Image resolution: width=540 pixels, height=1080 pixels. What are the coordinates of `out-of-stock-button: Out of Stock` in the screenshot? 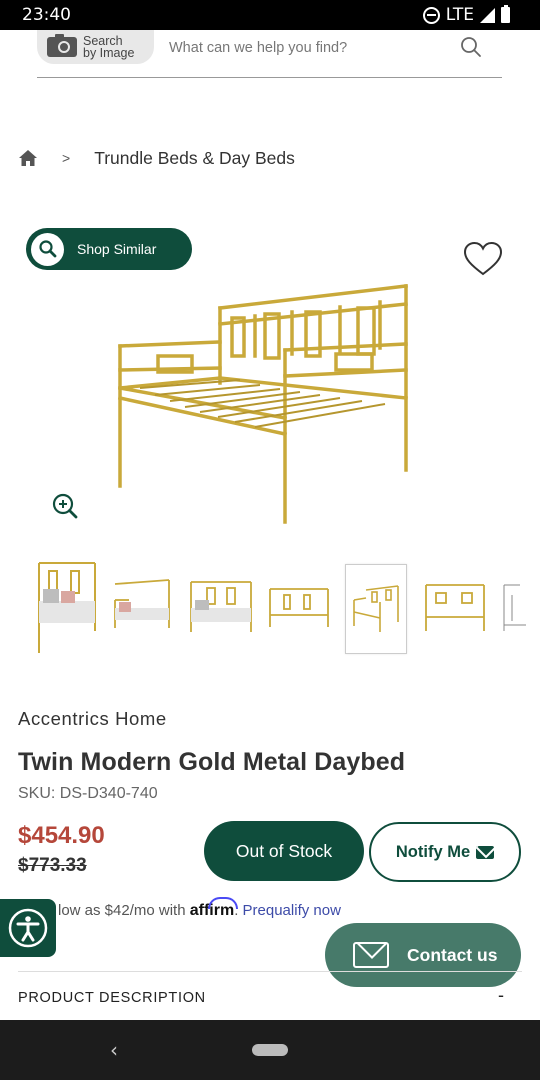 It's located at (284, 851).